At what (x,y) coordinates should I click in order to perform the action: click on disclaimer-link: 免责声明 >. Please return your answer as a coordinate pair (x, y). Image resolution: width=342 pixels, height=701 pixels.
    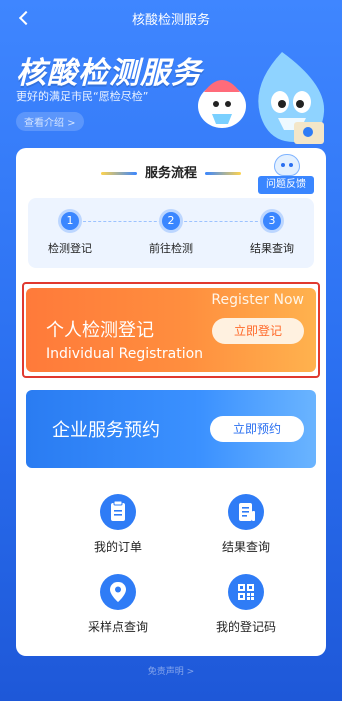
    Looking at the image, I should click on (171, 670).